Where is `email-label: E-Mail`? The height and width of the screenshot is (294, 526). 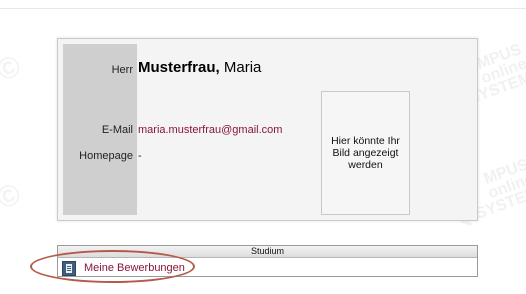 email-label: E-Mail is located at coordinates (117, 130).